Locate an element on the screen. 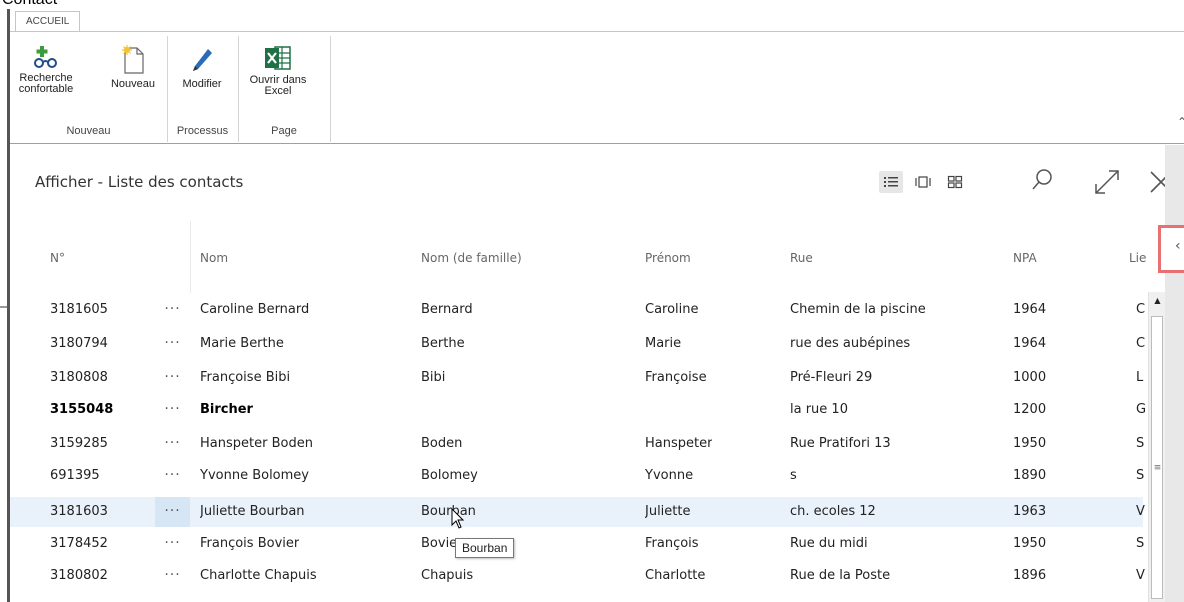 This screenshot has width=1184, height=602. cell-no: 3181603 is located at coordinates (79, 512).